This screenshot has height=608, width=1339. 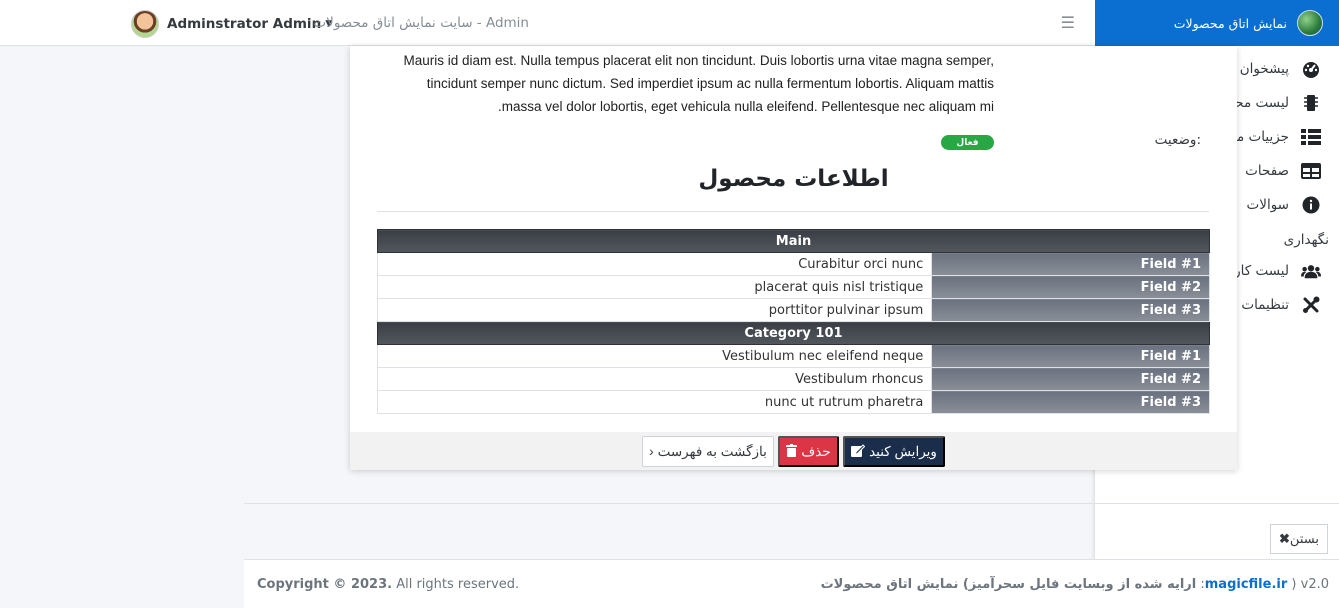 I want to click on section-title: اطلاعات محصول, so click(x=793, y=179).